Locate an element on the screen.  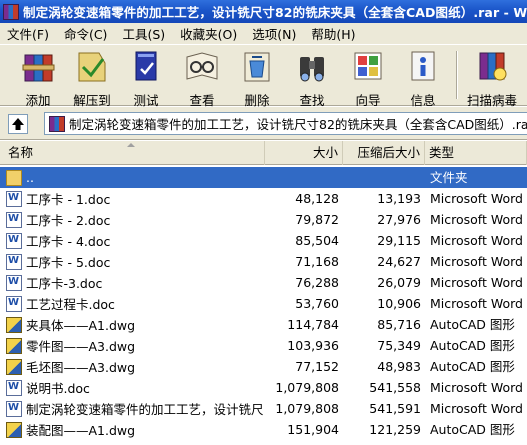
file-packed-size: 85,716 is located at coordinates (399, 324).